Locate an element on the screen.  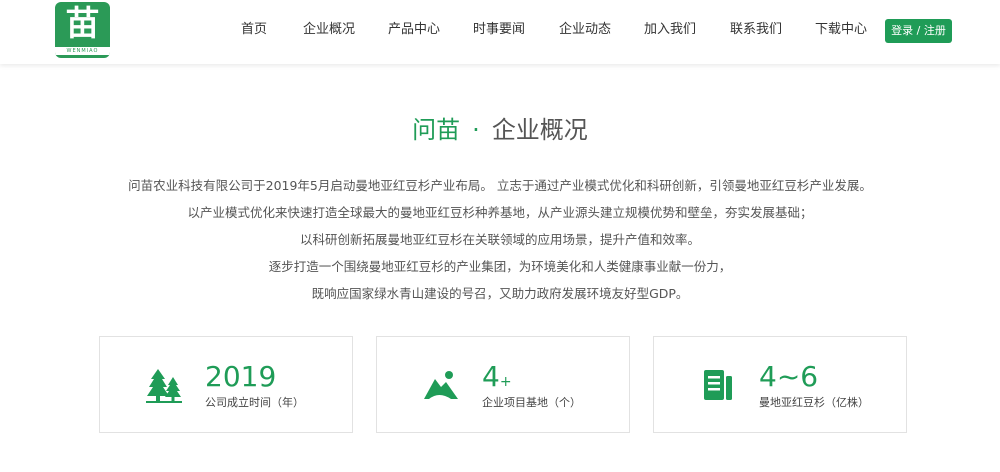
stat-card-founded: 2019 公司成立时间（年） is located at coordinates (226, 384).